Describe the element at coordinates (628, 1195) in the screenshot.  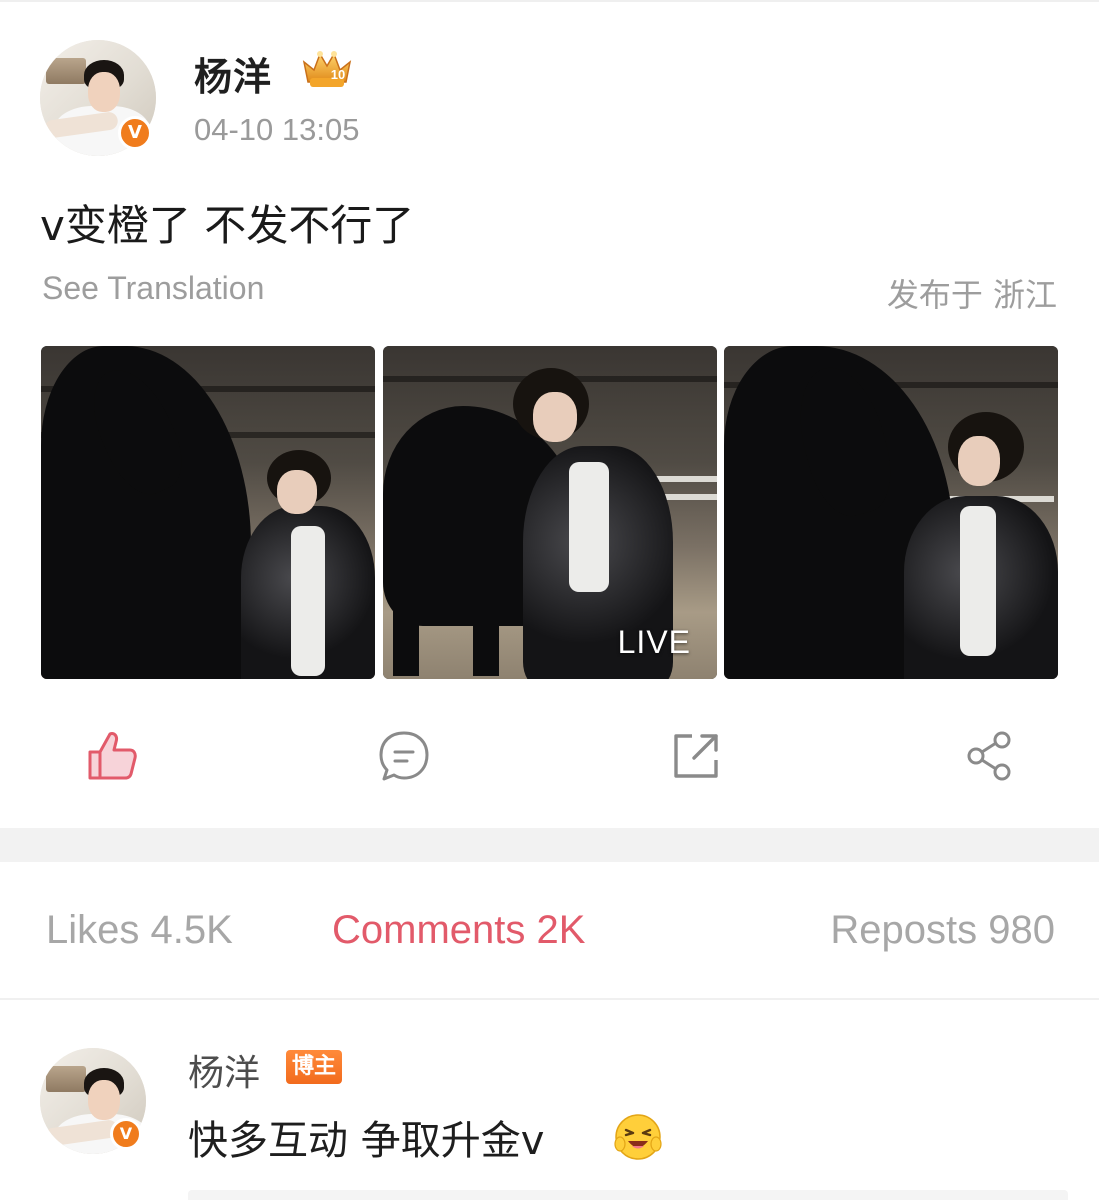
I see `reply-preview-box` at that location.